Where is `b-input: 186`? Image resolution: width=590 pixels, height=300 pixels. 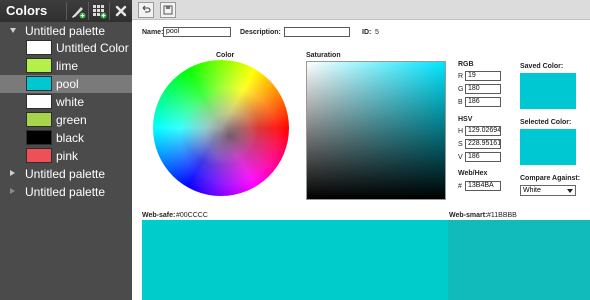
b-input: 186 is located at coordinates (483, 102).